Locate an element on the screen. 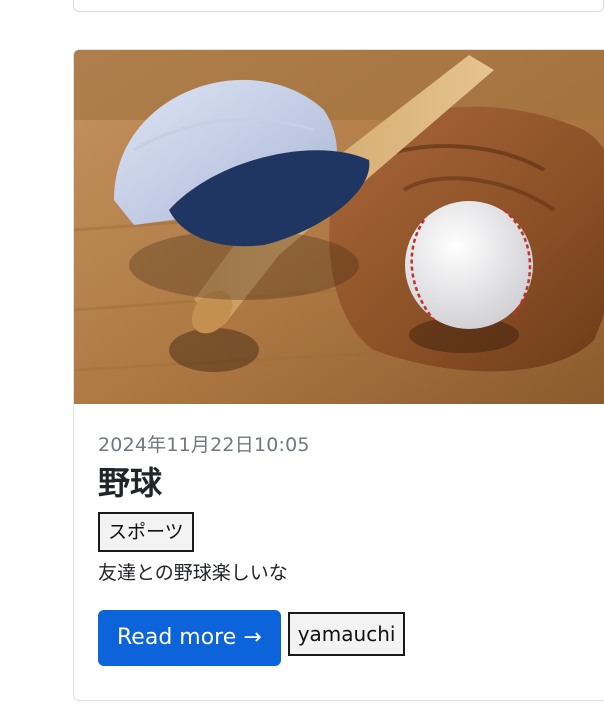  author-tag: yamauchi is located at coordinates (346, 634).